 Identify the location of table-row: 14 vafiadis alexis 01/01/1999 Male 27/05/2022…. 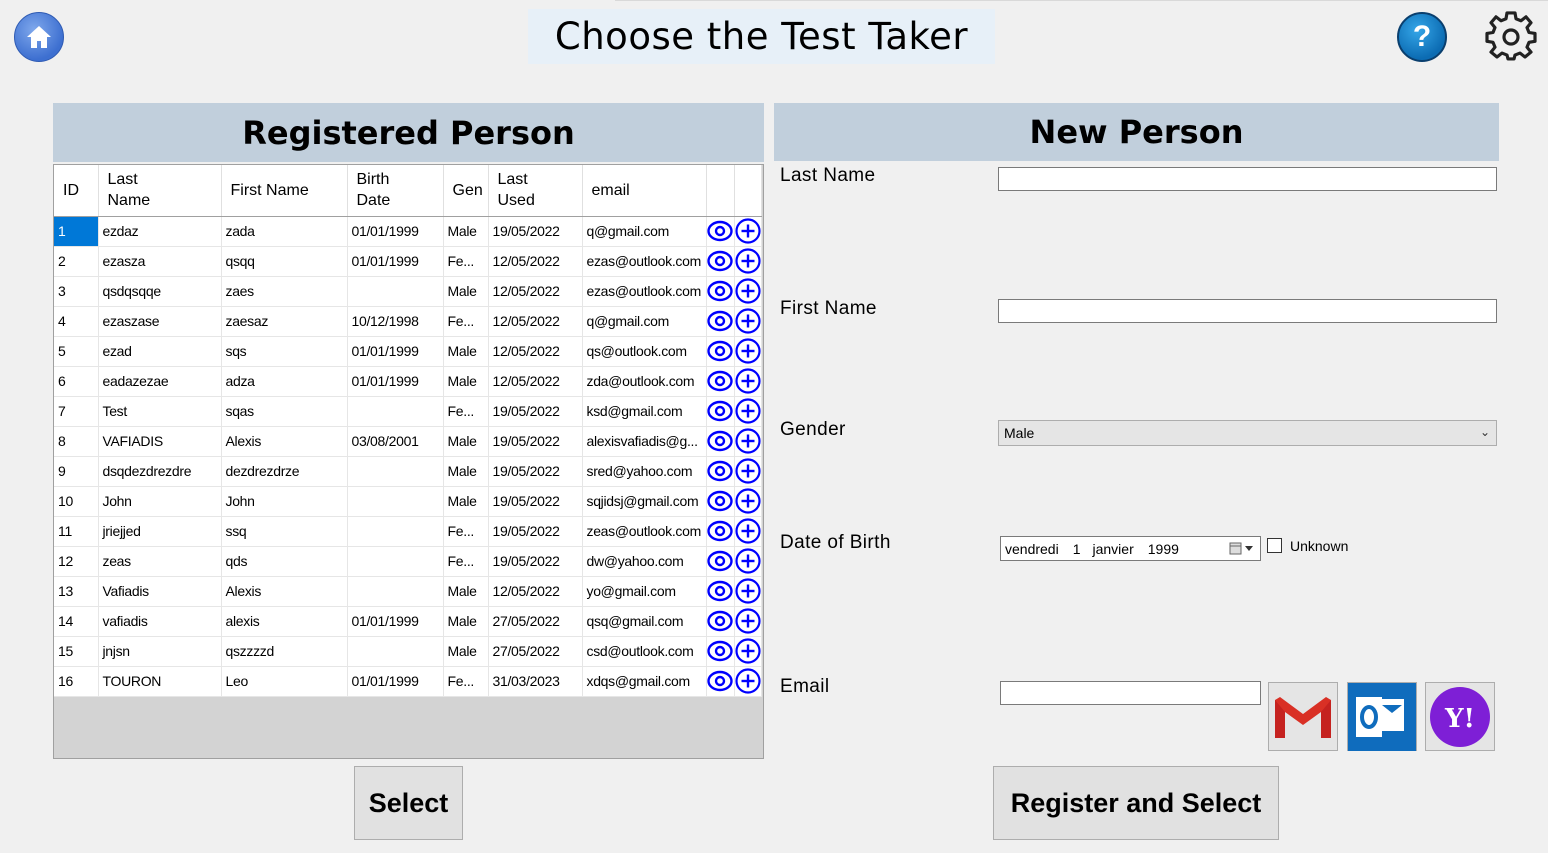
(408, 621).